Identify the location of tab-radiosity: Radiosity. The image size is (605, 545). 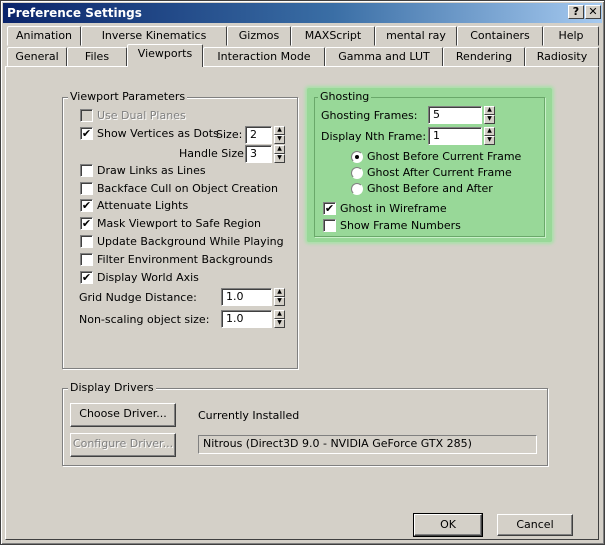
(562, 57).